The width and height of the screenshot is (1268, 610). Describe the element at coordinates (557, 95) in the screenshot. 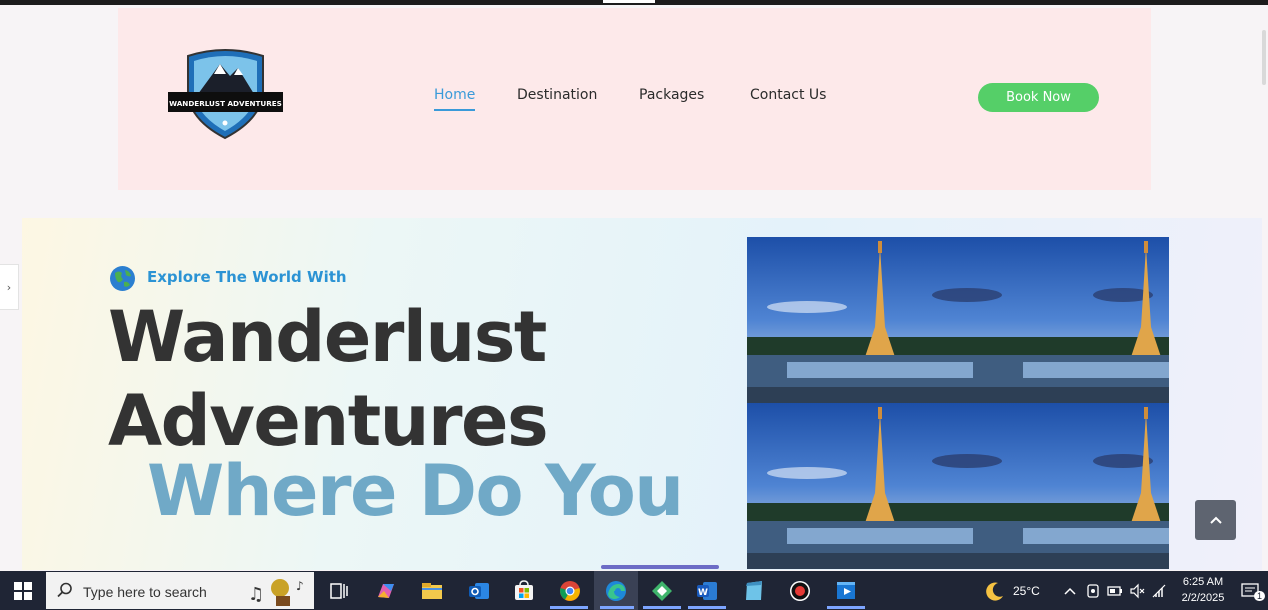

I see `nav-link-destination: Destination` at that location.